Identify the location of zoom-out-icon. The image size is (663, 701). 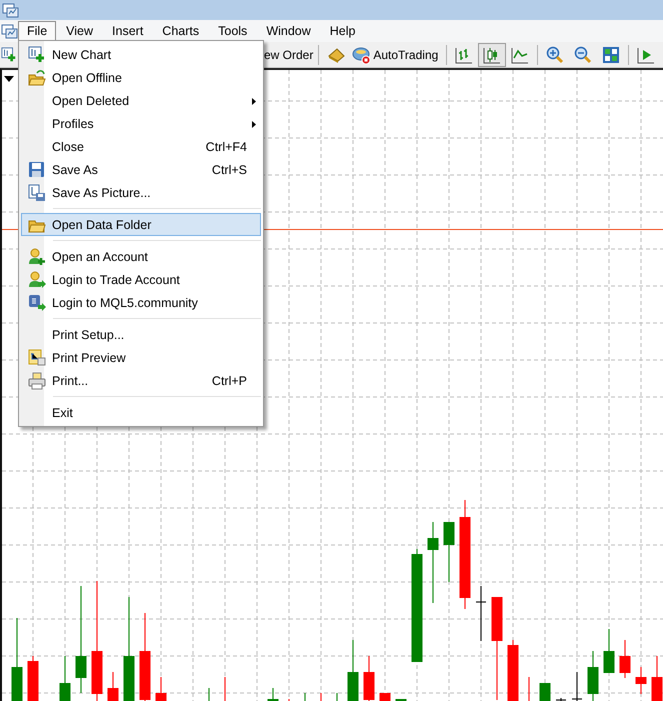
(583, 55).